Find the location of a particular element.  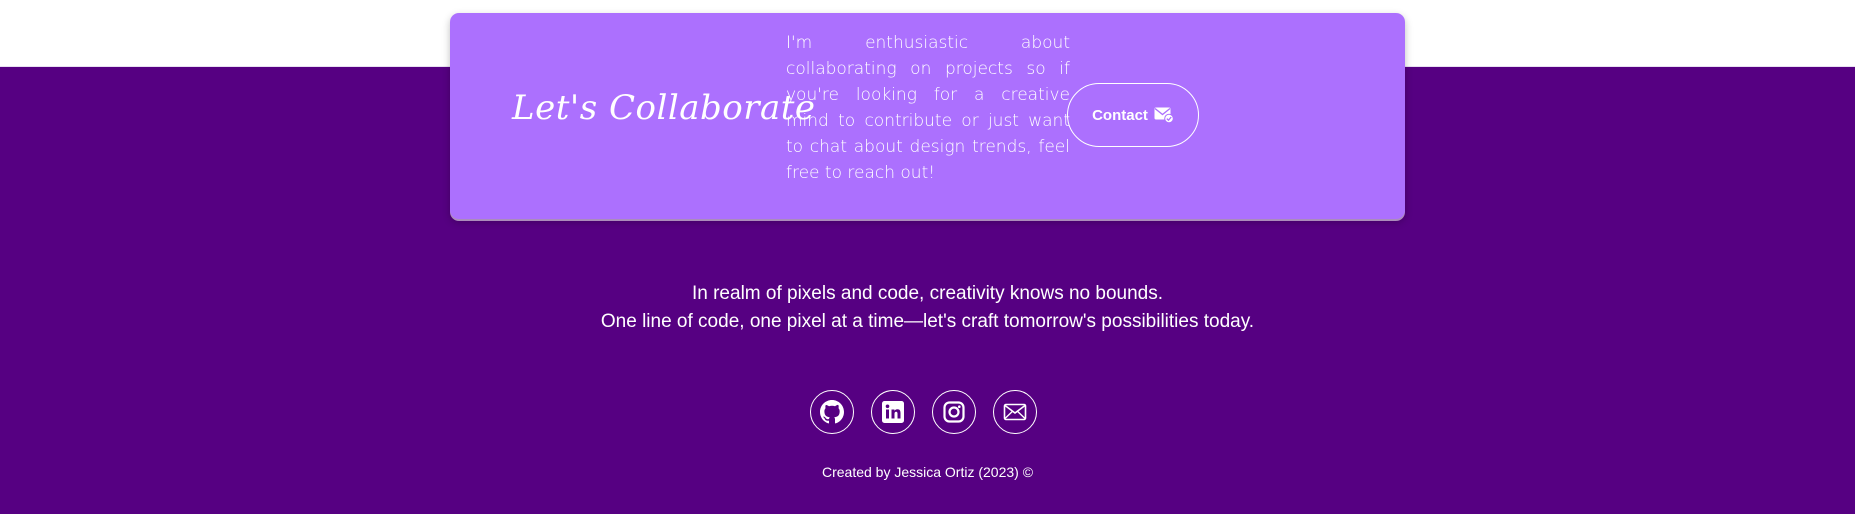

social-link-github is located at coordinates (832, 412).